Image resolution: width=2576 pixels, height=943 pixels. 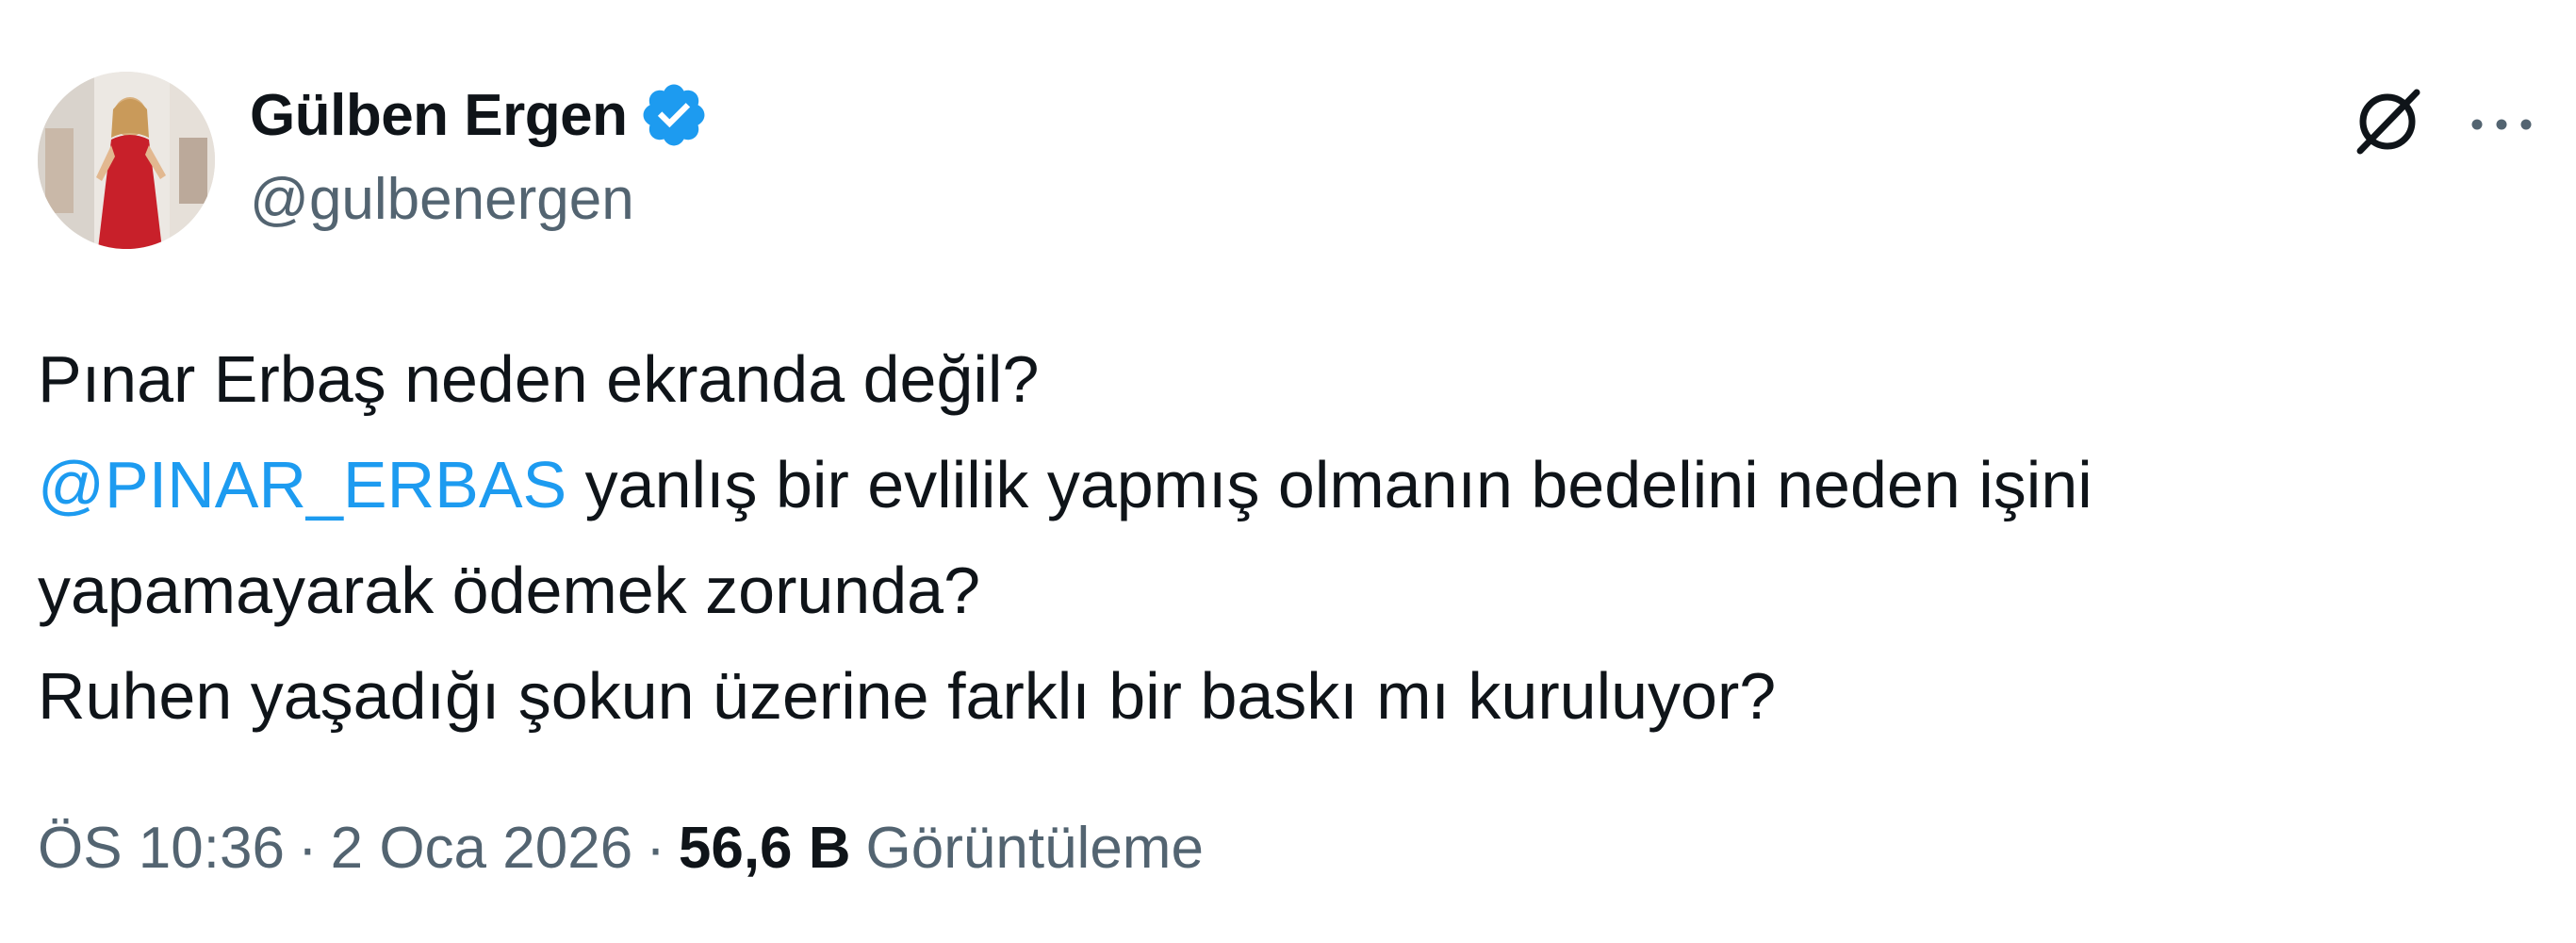 What do you see at coordinates (509, 590) in the screenshot?
I see `tweet-line-3: yapamayarak ödemek zorunda?` at bounding box center [509, 590].